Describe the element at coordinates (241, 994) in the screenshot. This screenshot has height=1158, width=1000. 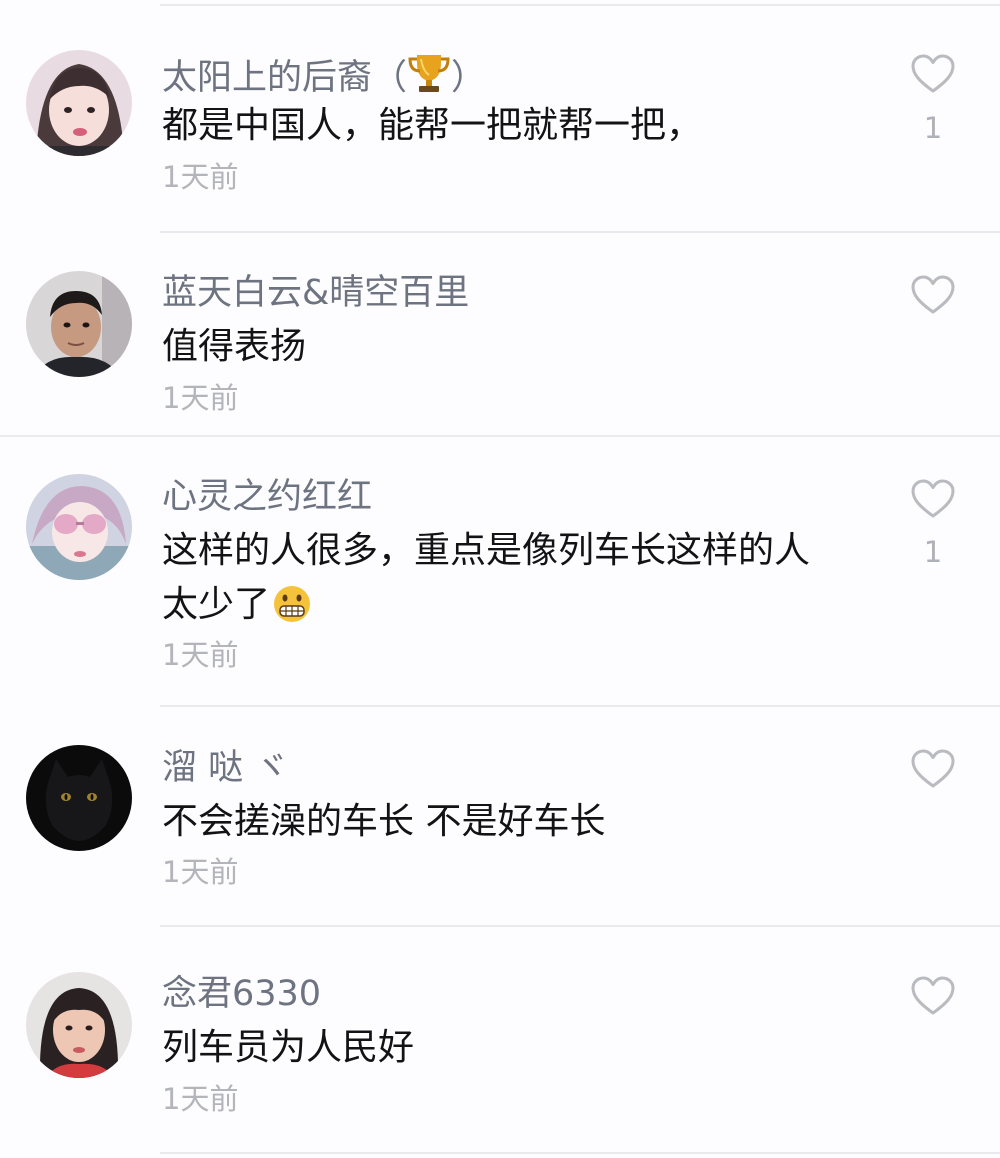
I see `username: 念君6330` at that location.